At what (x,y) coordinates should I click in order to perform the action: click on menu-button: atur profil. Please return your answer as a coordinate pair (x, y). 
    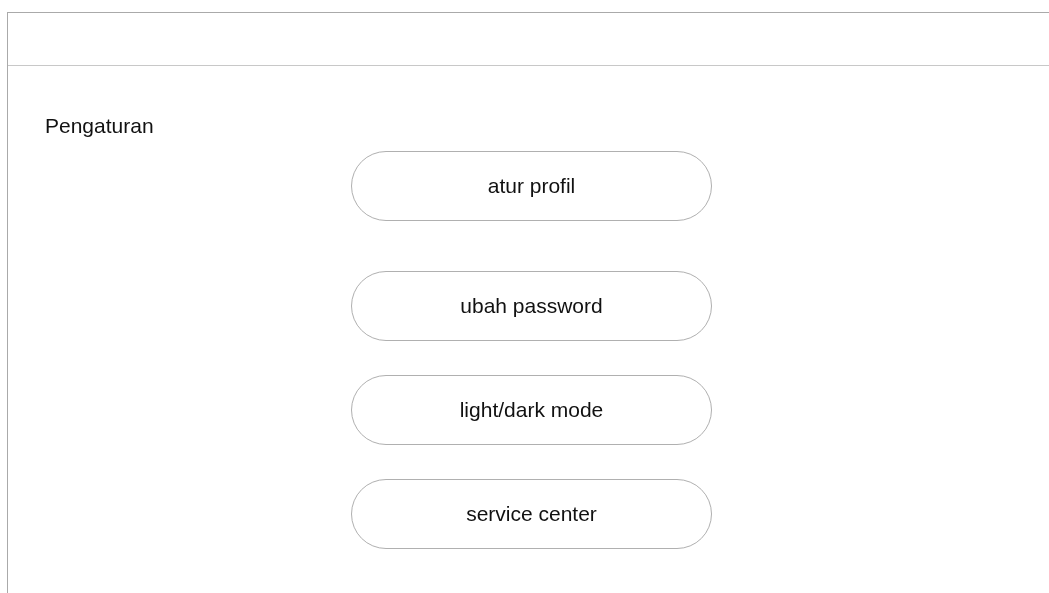
    Looking at the image, I should click on (531, 186).